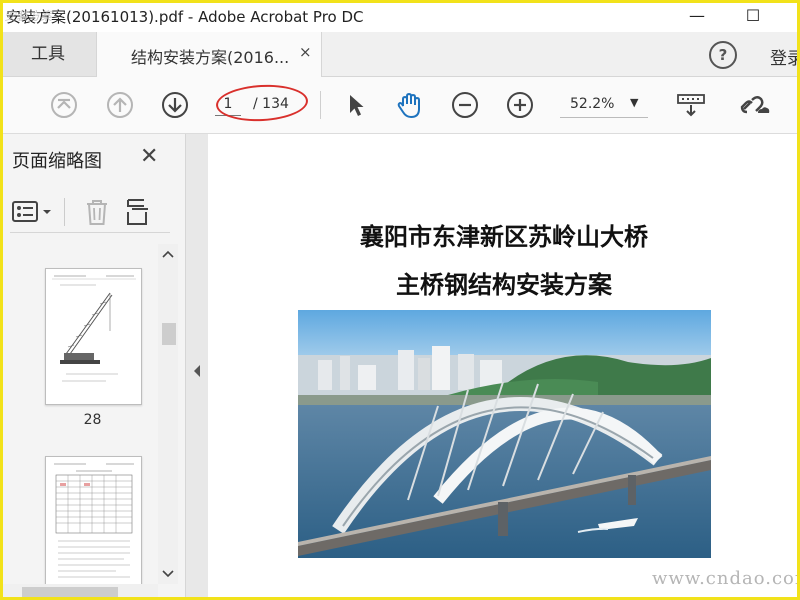 The width and height of the screenshot is (800, 600). What do you see at coordinates (64, 105) in the screenshot?
I see `first-page-icon` at bounding box center [64, 105].